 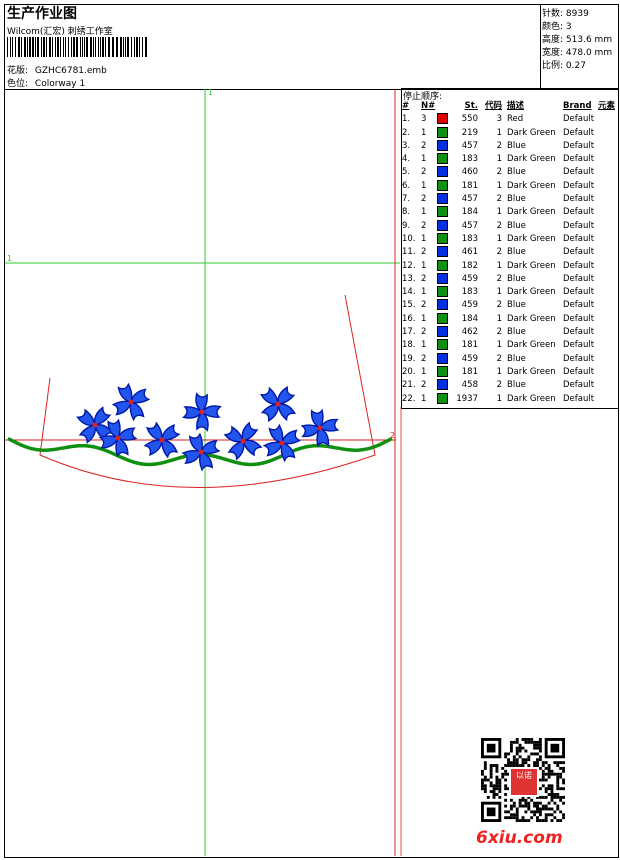 I want to click on stitch-count: 184, so click(x=469, y=212).